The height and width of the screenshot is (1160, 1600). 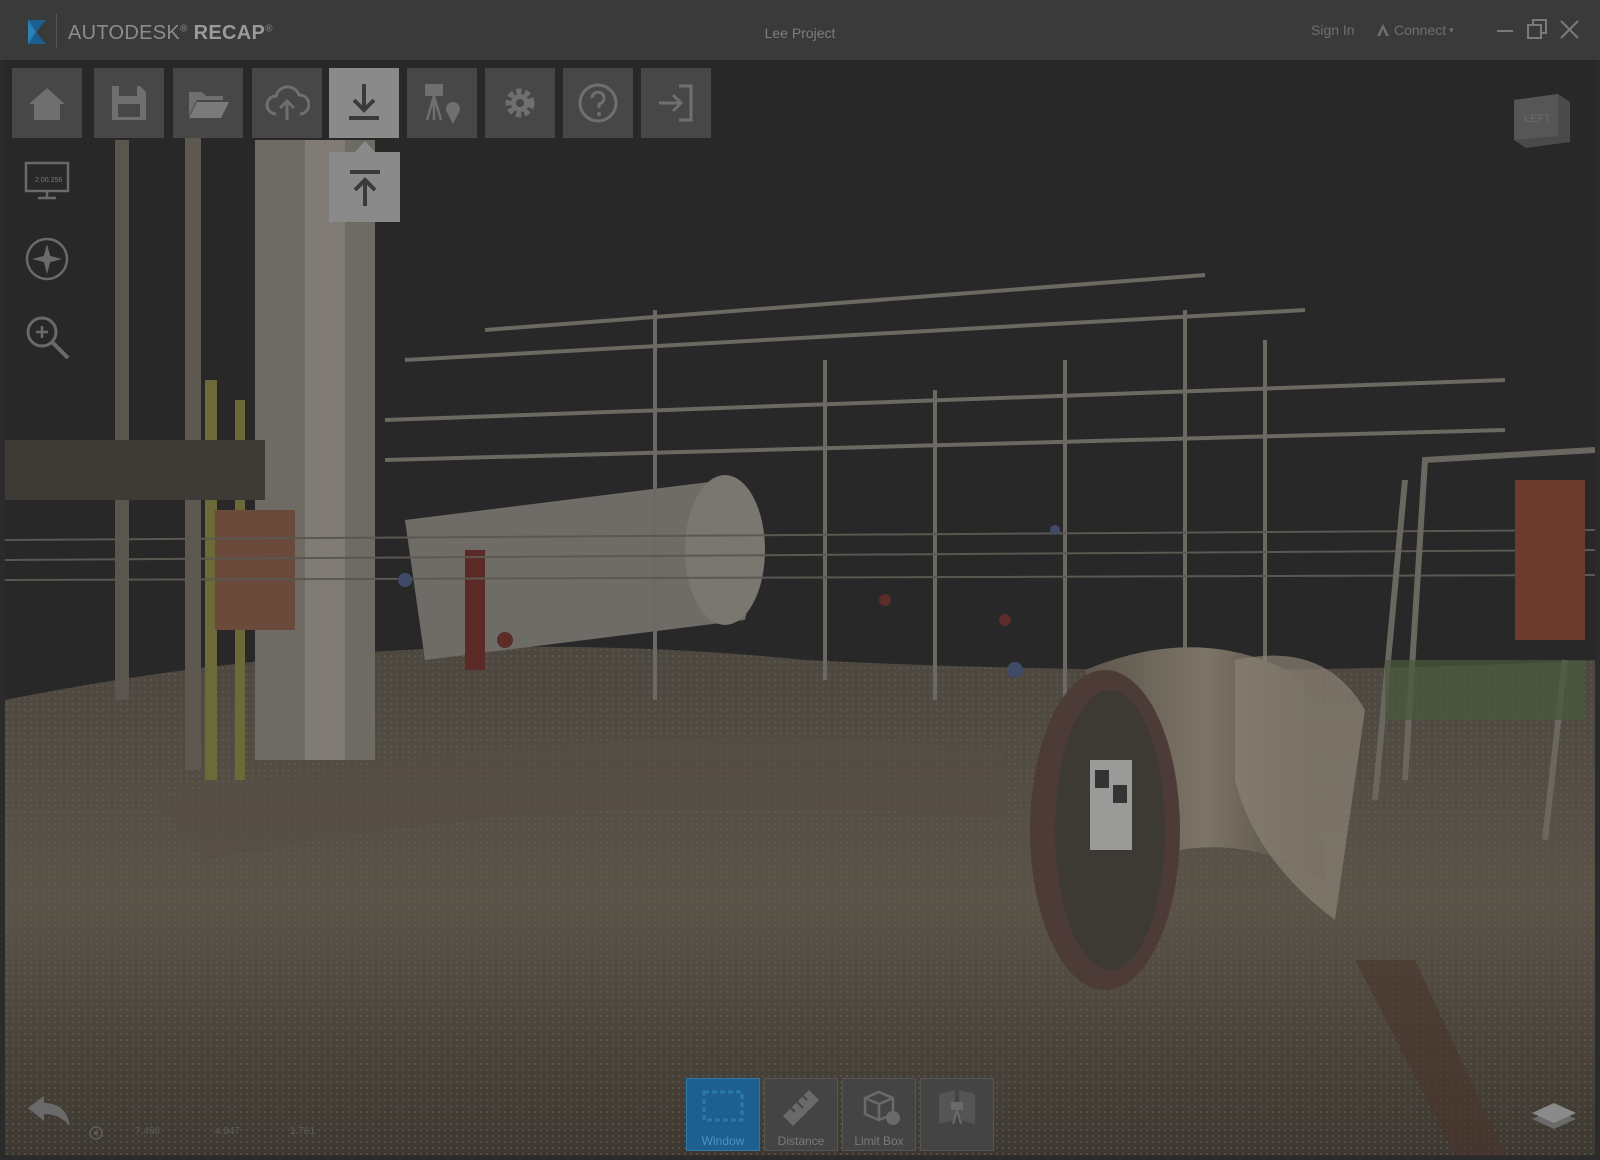 I want to click on cloud-upload-icon, so click(x=287, y=102).